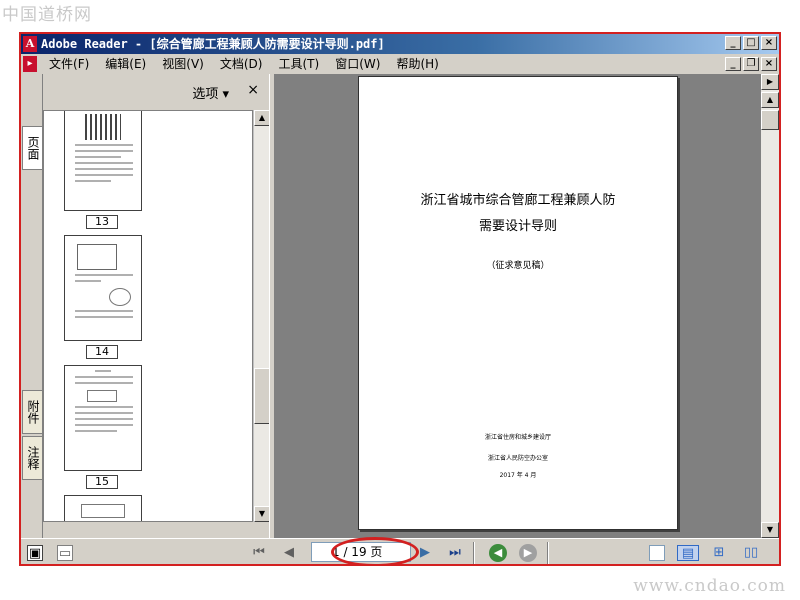 This screenshot has height=600, width=800. Describe the element at coordinates (719, 553) in the screenshot. I see `facing-icon: ⊞` at that location.